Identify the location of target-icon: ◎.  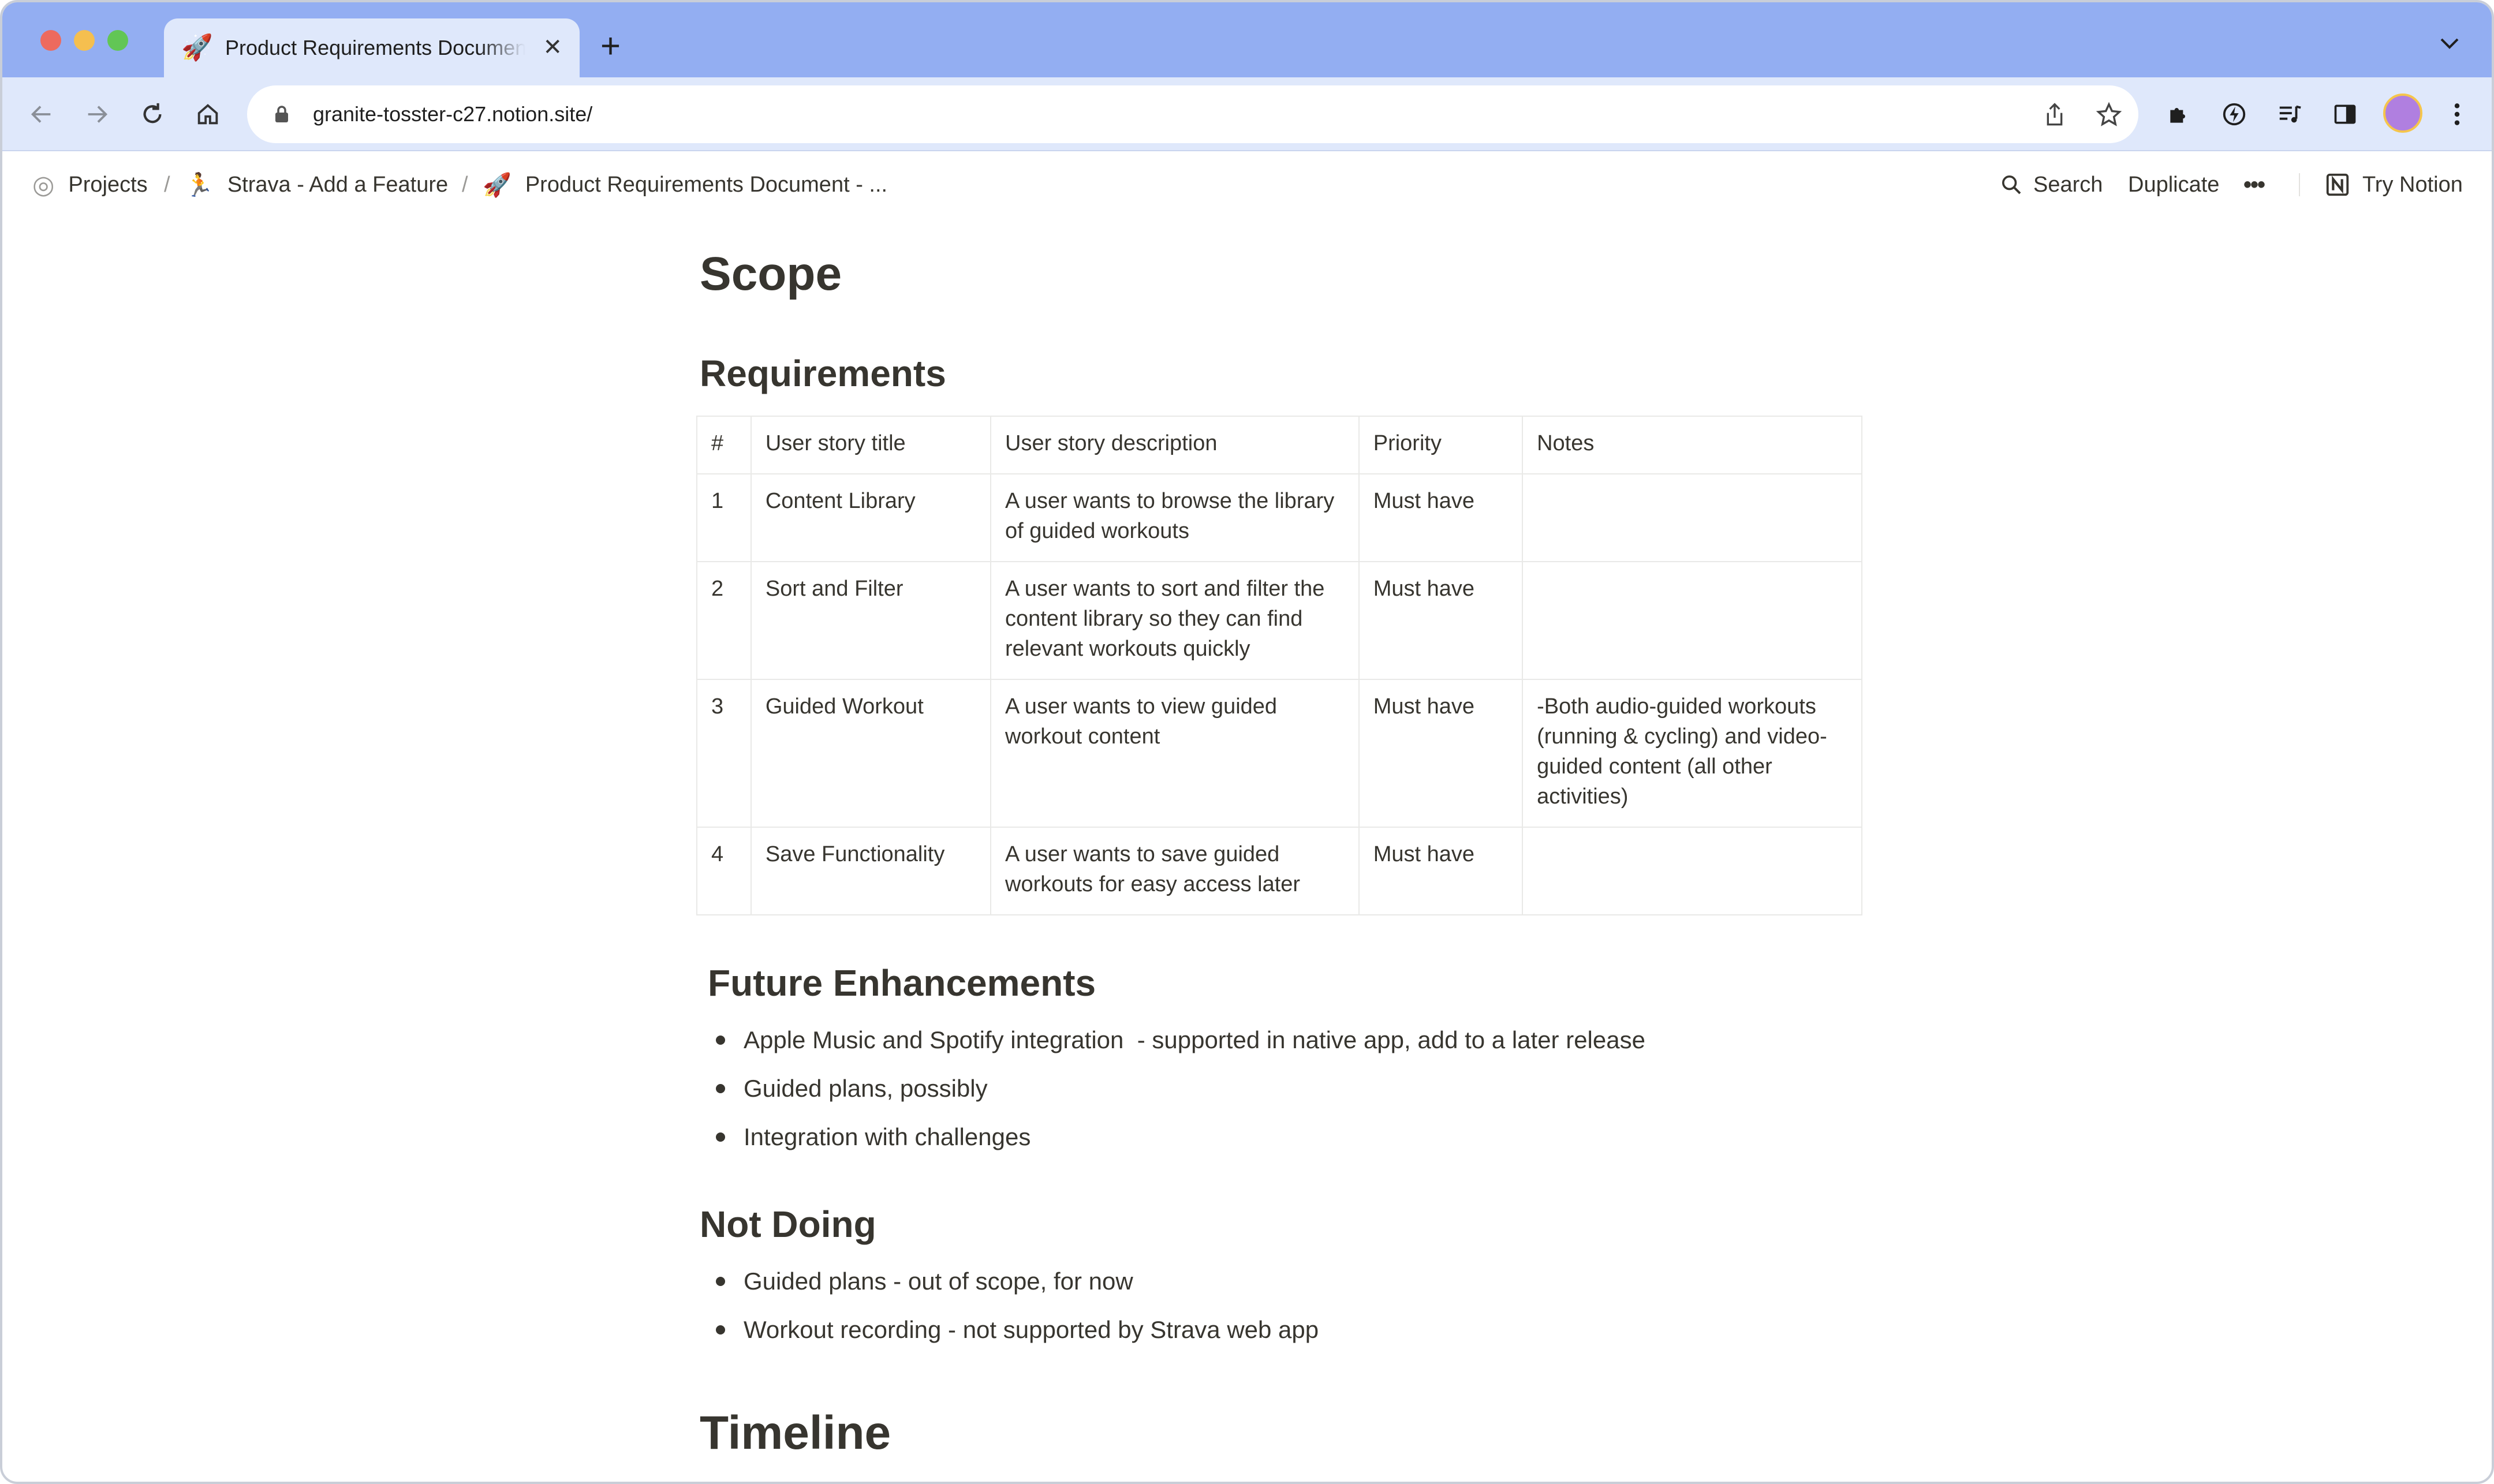
(44, 185).